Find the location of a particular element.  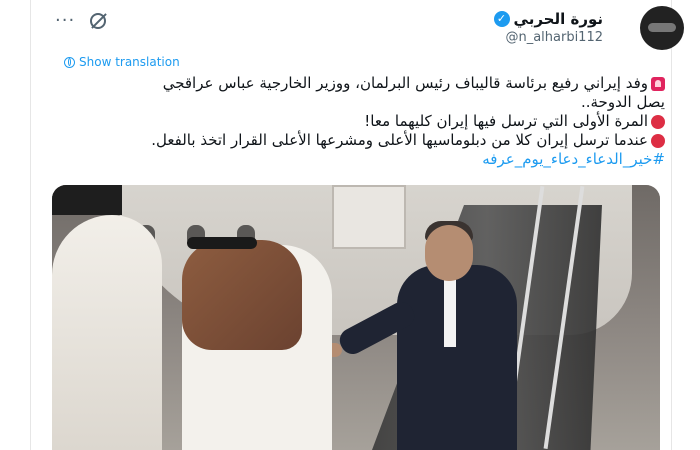

man-head is located at coordinates (449, 253).